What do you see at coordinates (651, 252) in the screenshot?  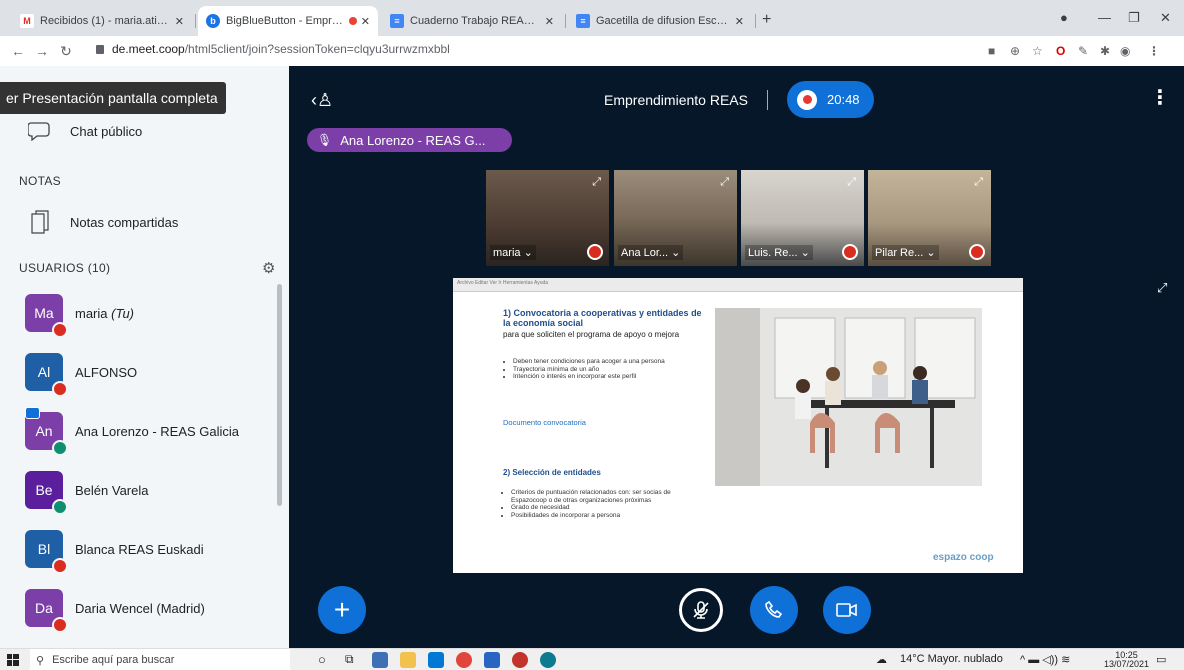 I see `video-username: Ana Lor... ⌄` at bounding box center [651, 252].